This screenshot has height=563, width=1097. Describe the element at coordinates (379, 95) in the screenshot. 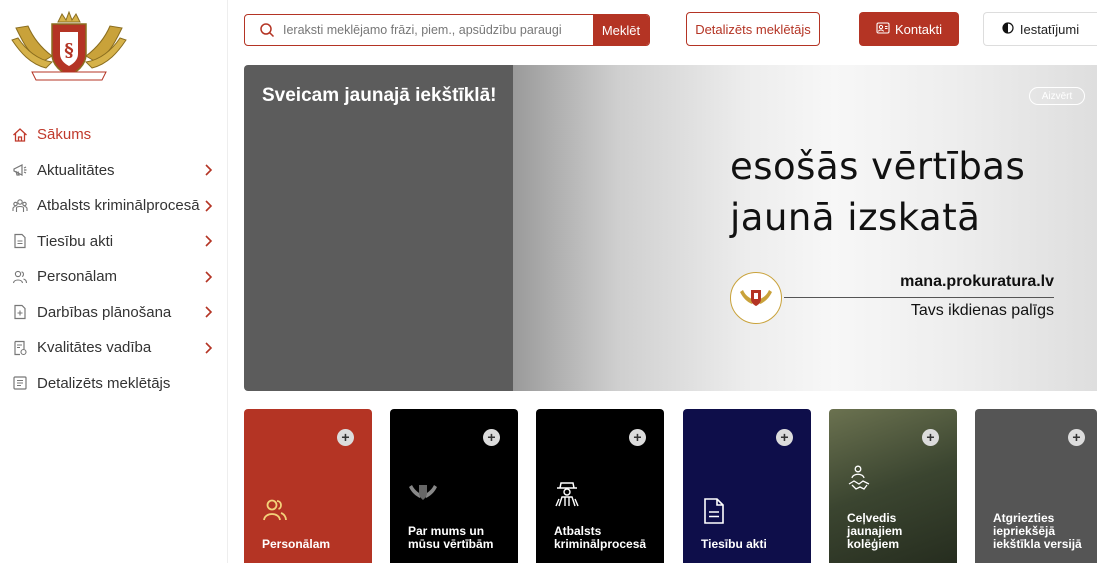

I see `welcome-title: Sveicam jaunajā iekštīklā!` at that location.